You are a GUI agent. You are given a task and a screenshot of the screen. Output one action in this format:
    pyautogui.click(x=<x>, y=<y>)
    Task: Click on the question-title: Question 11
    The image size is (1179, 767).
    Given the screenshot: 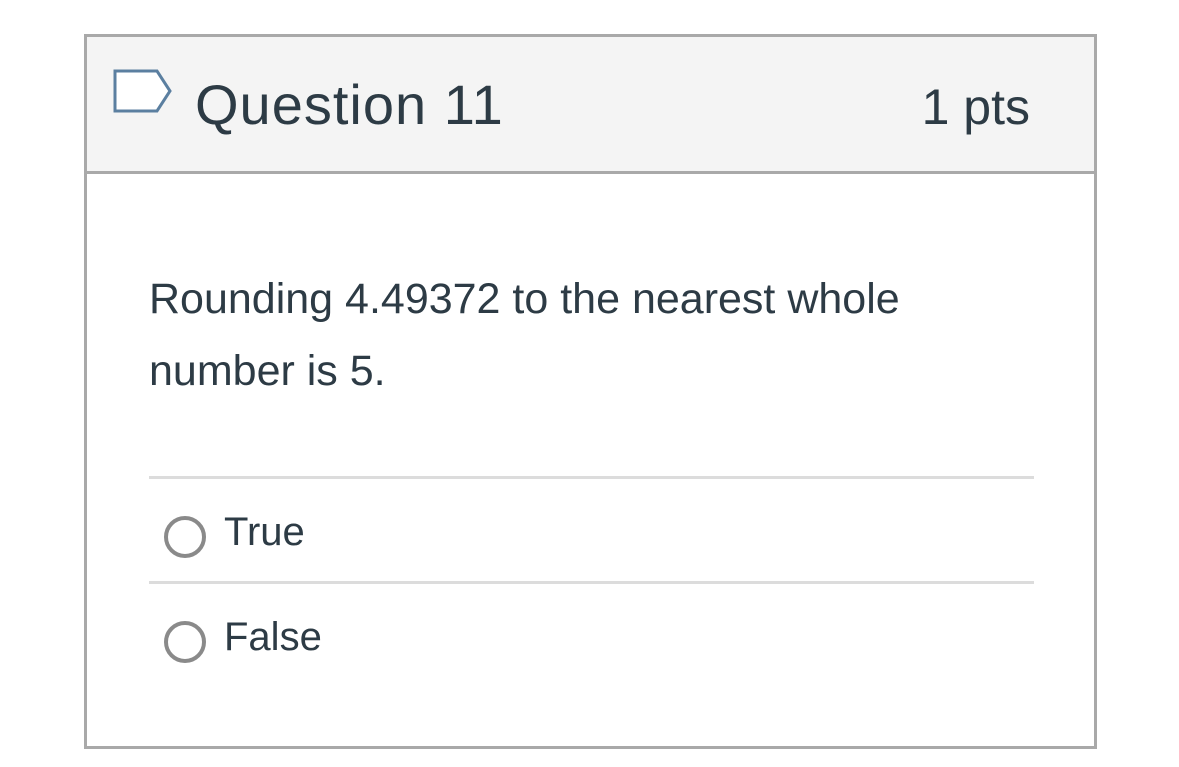 What is the action you would take?
    pyautogui.click(x=349, y=104)
    